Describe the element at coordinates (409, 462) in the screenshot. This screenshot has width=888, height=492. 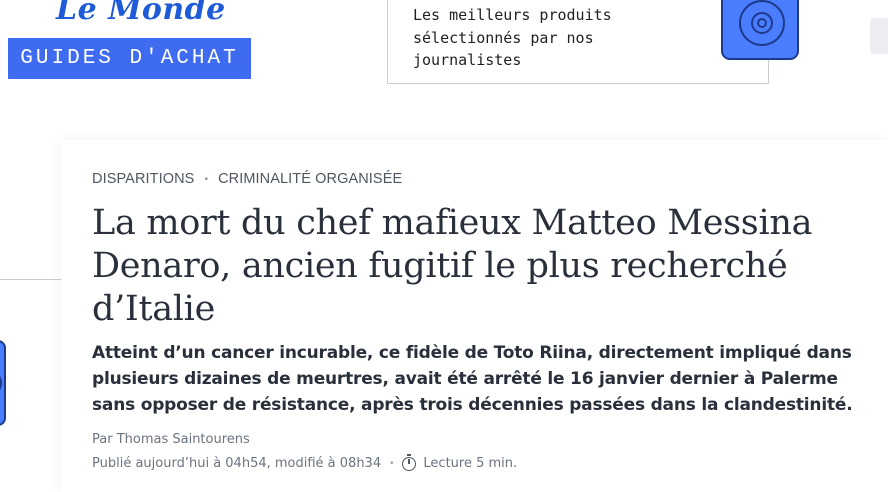
I see `clock-icon` at that location.